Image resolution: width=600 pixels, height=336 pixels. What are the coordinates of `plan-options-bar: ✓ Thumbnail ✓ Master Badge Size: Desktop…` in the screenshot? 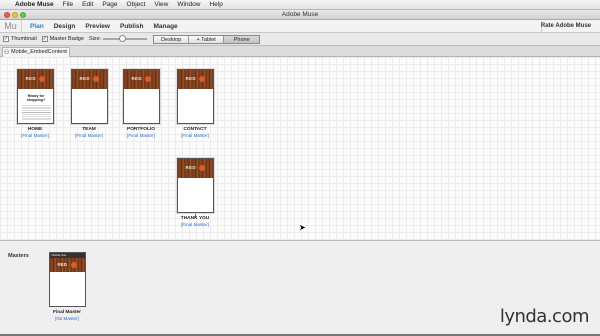 It's located at (300, 39).